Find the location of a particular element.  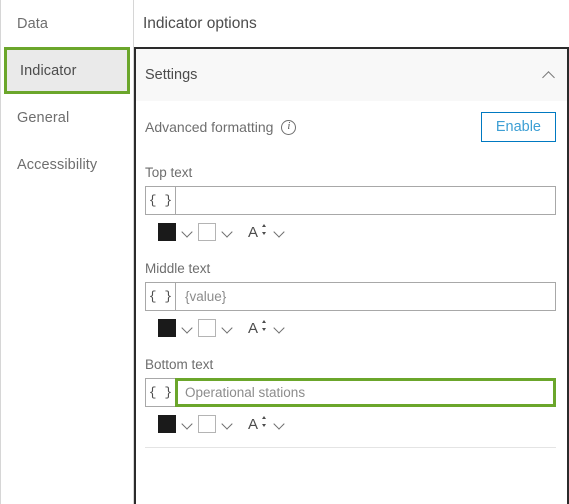

bottom-text-format-row: A is located at coordinates (350, 424).